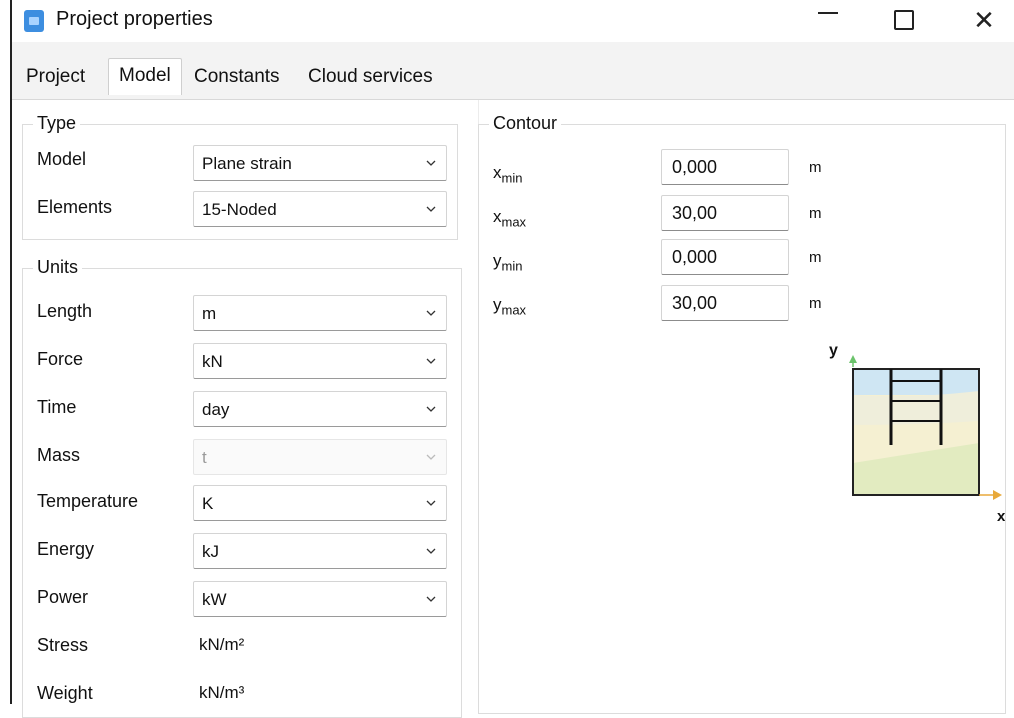  What do you see at coordinates (1001, 516) in the screenshot?
I see `preview-x-axis-label: x` at bounding box center [1001, 516].